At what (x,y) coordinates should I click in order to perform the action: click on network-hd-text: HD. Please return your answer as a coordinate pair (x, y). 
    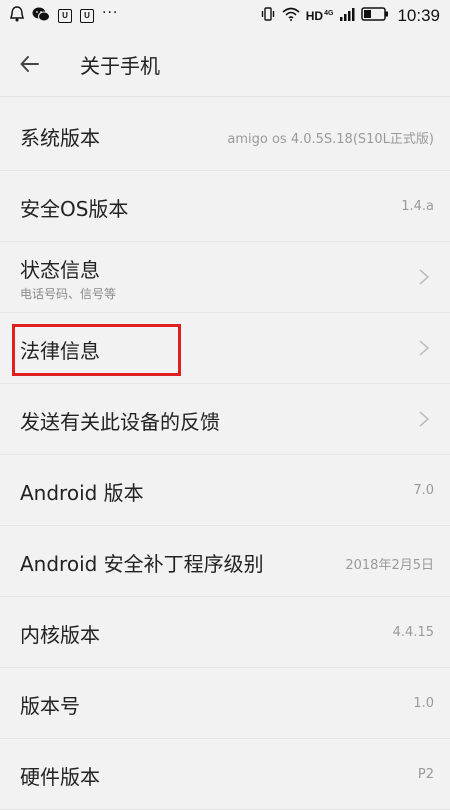
    Looking at the image, I should click on (314, 16).